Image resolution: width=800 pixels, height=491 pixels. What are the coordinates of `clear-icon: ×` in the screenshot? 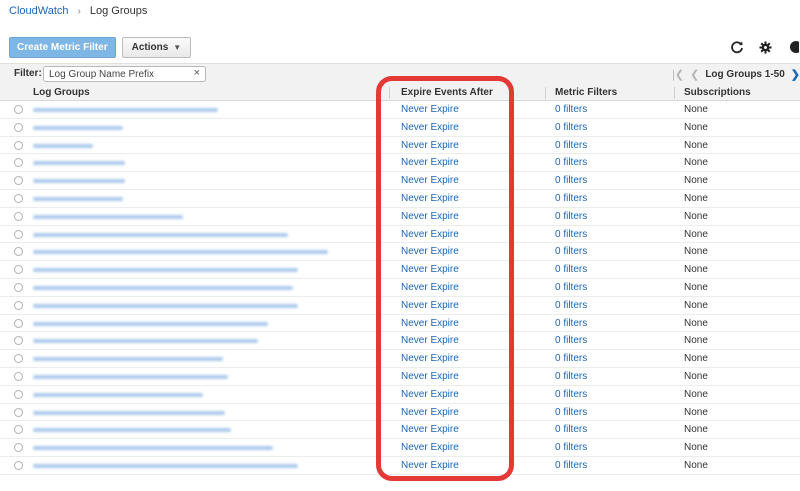 It's located at (197, 73).